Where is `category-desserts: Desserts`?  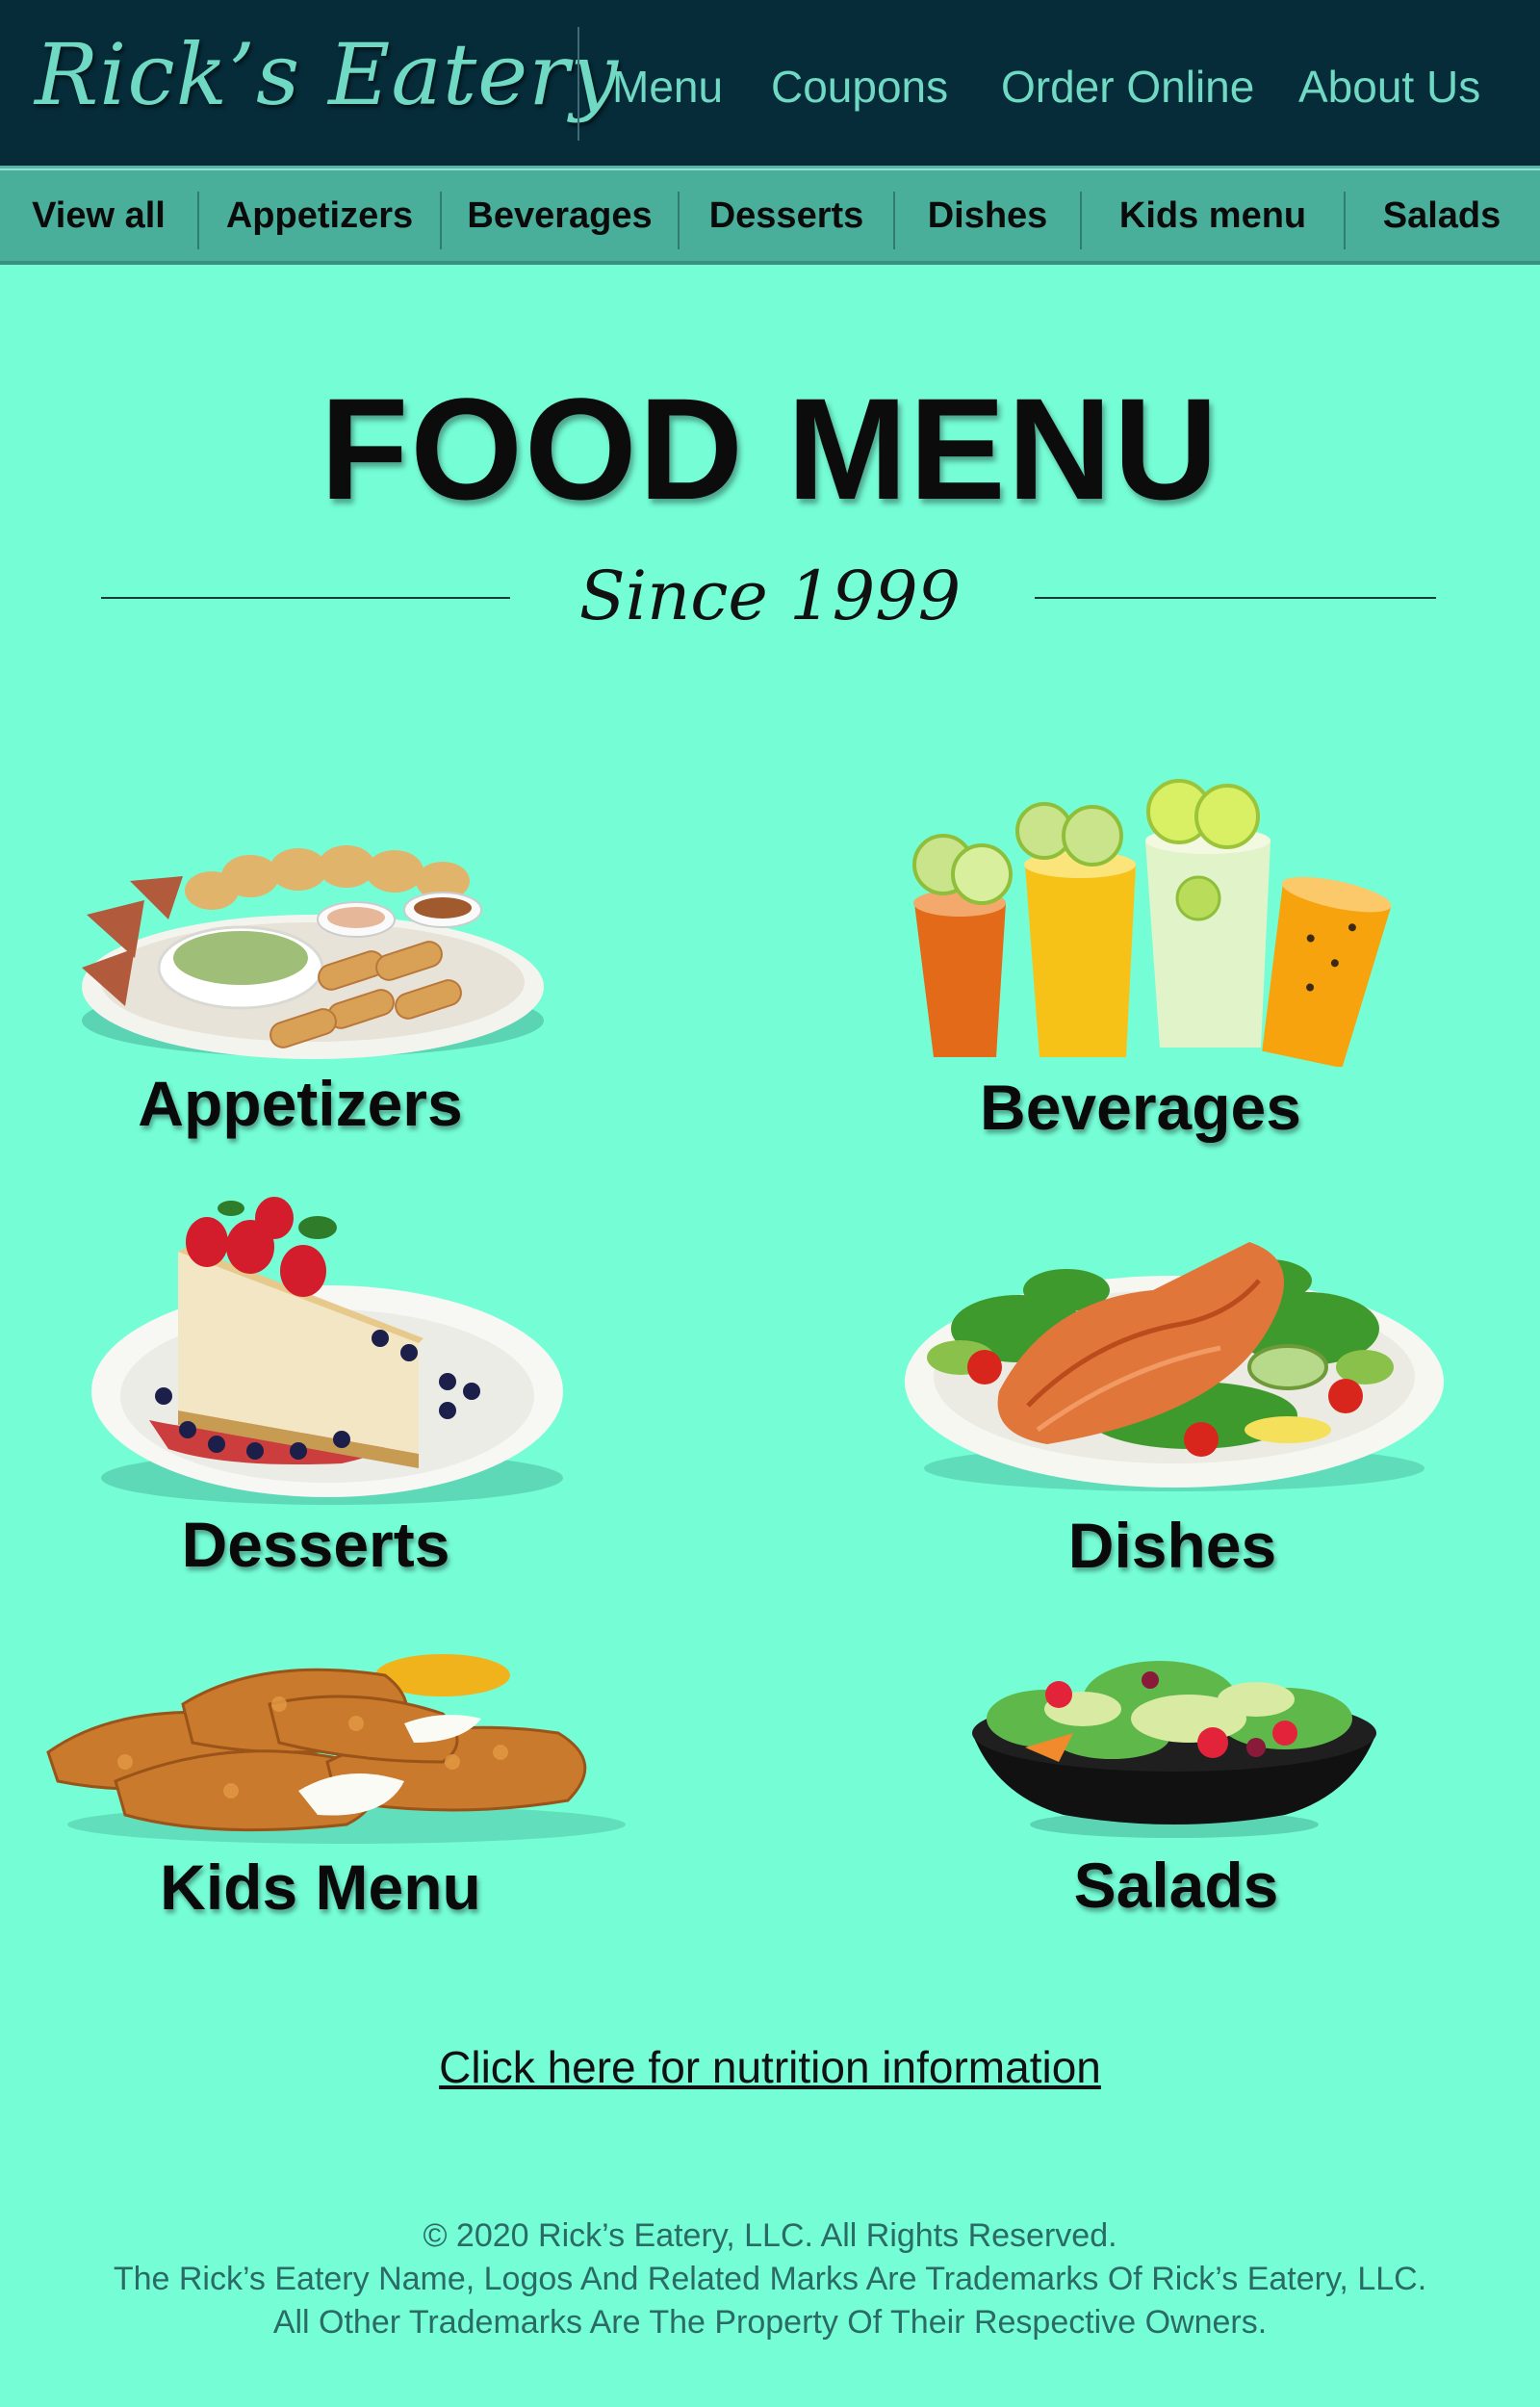 category-desserts: Desserts is located at coordinates (786, 215).